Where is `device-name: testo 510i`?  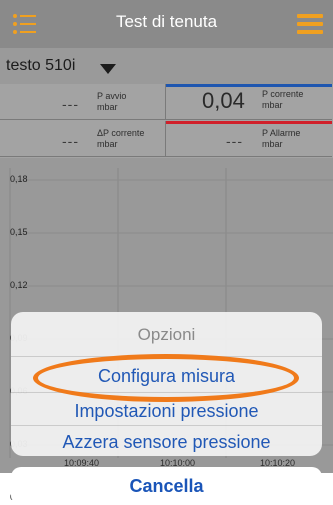 device-name: testo 510i is located at coordinates (41, 65).